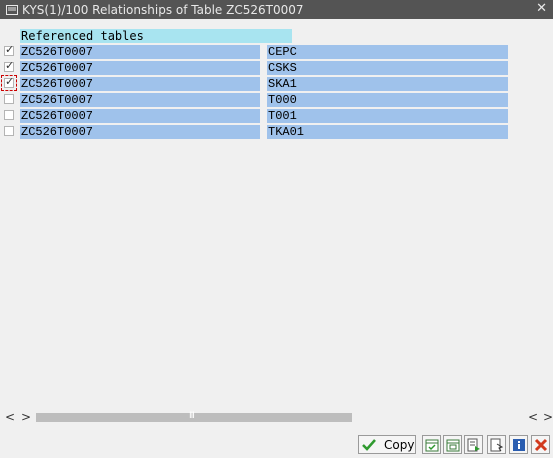 The width and height of the screenshot is (553, 458). Describe the element at coordinates (541, 8) in the screenshot. I see `close-icon: ✕` at that location.